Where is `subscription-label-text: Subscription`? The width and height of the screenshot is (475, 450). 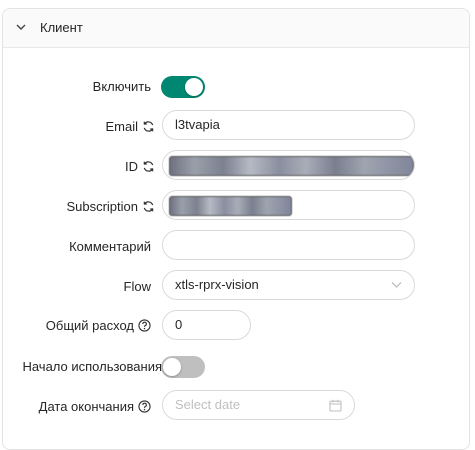 subscription-label-text: Subscription is located at coordinates (102, 206).